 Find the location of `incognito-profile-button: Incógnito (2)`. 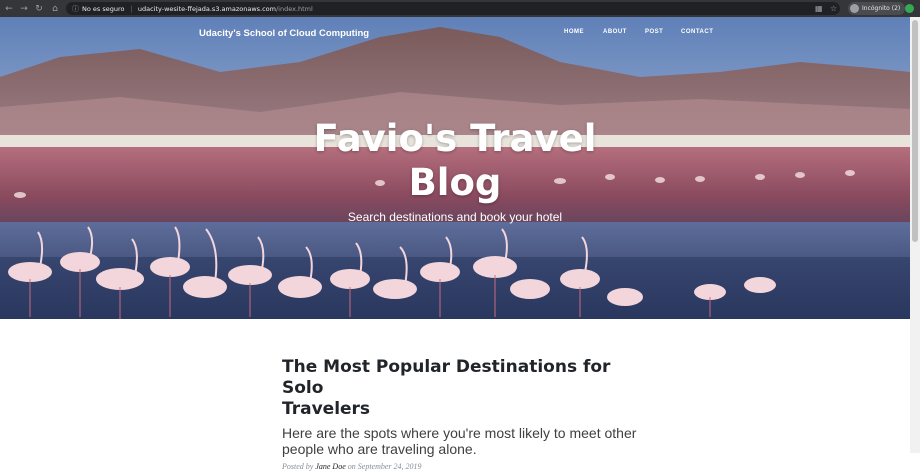

incognito-profile-button: Incógnito (2) is located at coordinates (877, 8).